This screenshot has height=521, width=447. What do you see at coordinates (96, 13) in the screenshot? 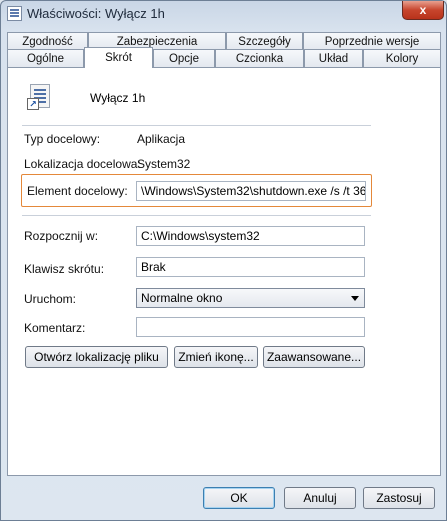
I see `window-title: Właściwości: Wyłącz 1h` at bounding box center [96, 13].